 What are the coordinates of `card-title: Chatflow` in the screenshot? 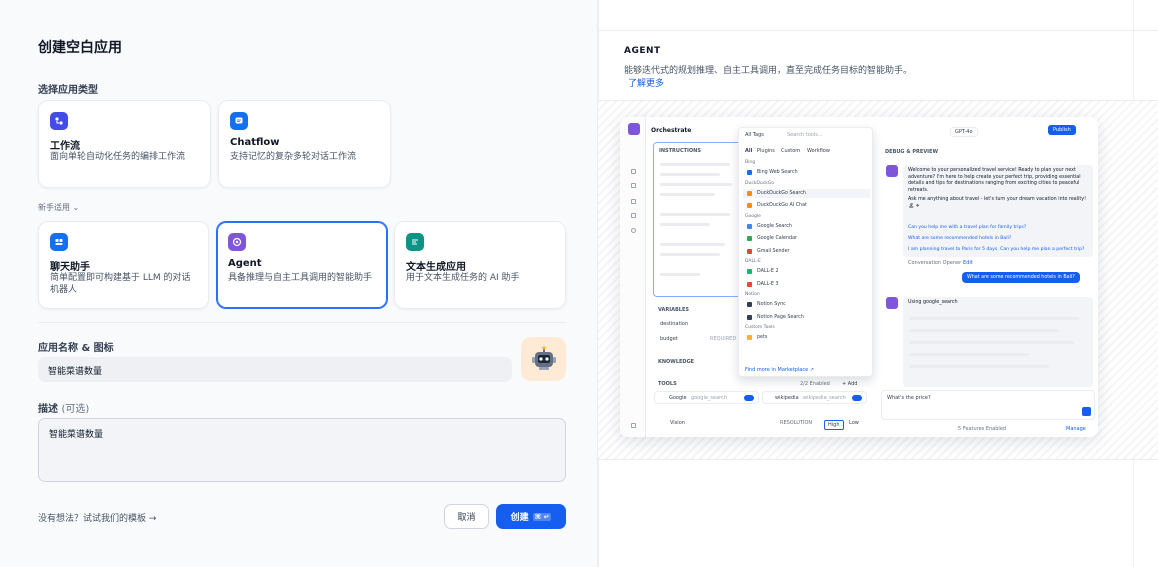 It's located at (255, 142).